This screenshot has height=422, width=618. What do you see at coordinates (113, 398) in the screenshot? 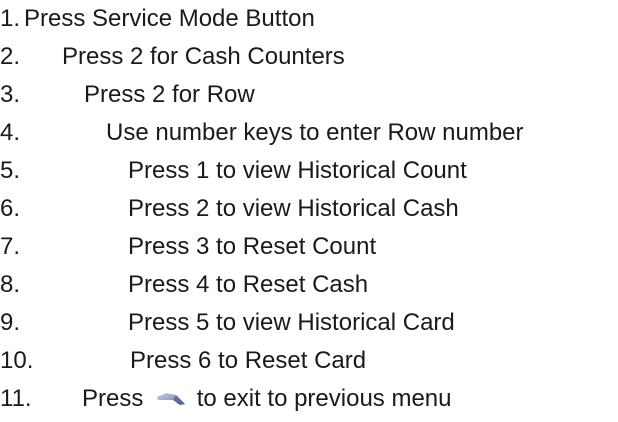
I see `step-text-before: Press` at bounding box center [113, 398].